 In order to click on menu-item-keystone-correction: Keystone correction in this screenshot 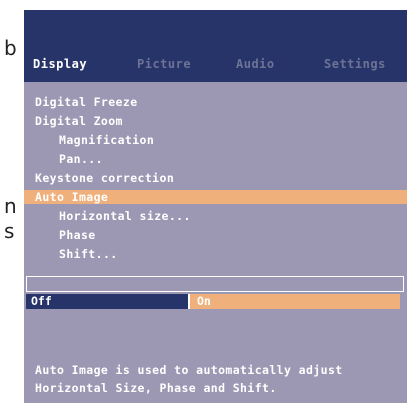, I will do `click(99, 178)`.